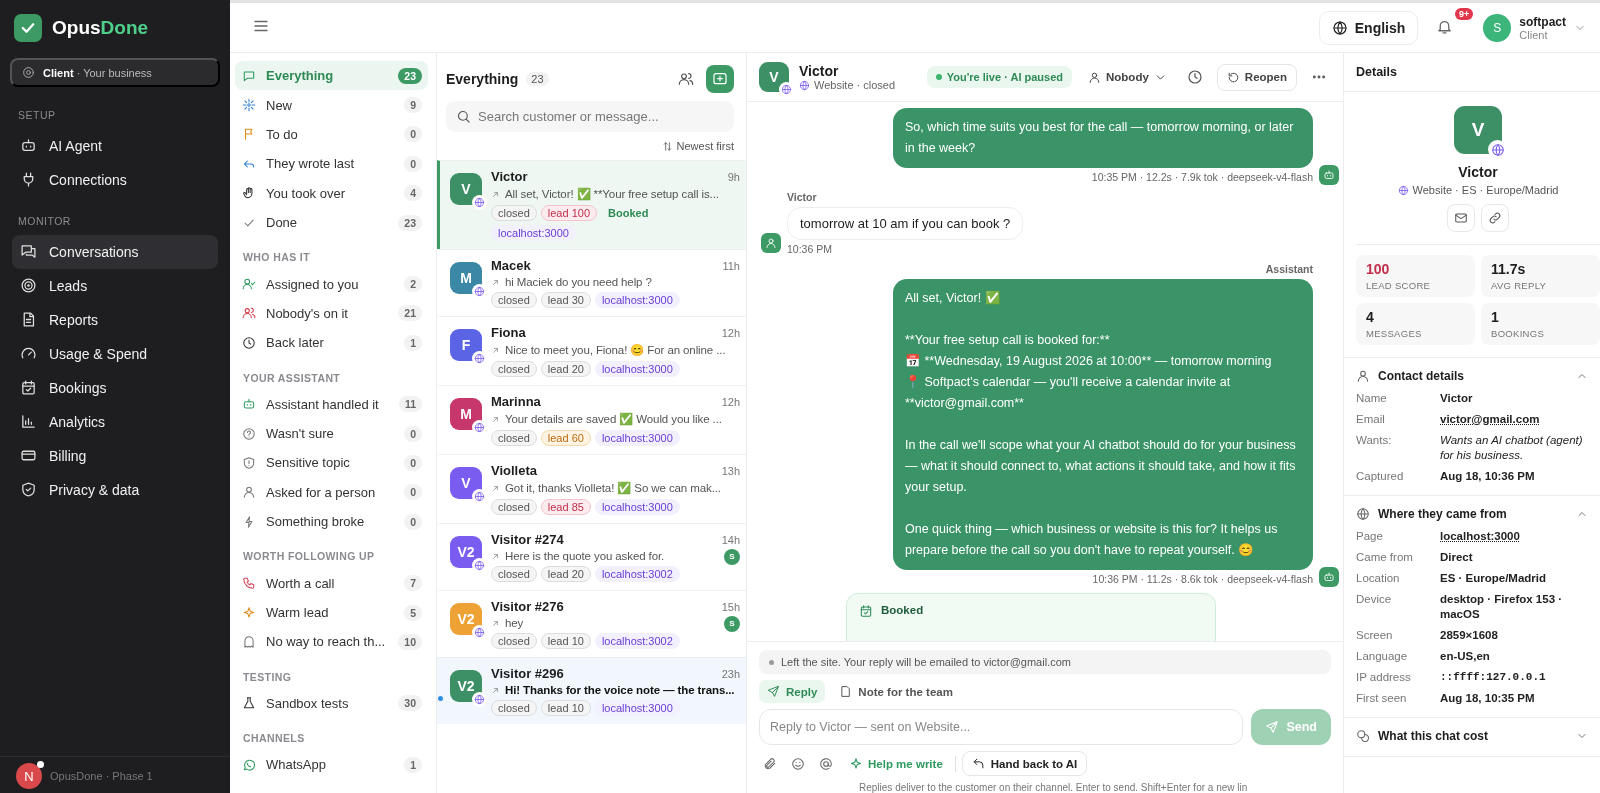 The width and height of the screenshot is (1600, 793). Describe the element at coordinates (331, 642) in the screenshot. I see `filter-item: No way to reach th... 10` at that location.